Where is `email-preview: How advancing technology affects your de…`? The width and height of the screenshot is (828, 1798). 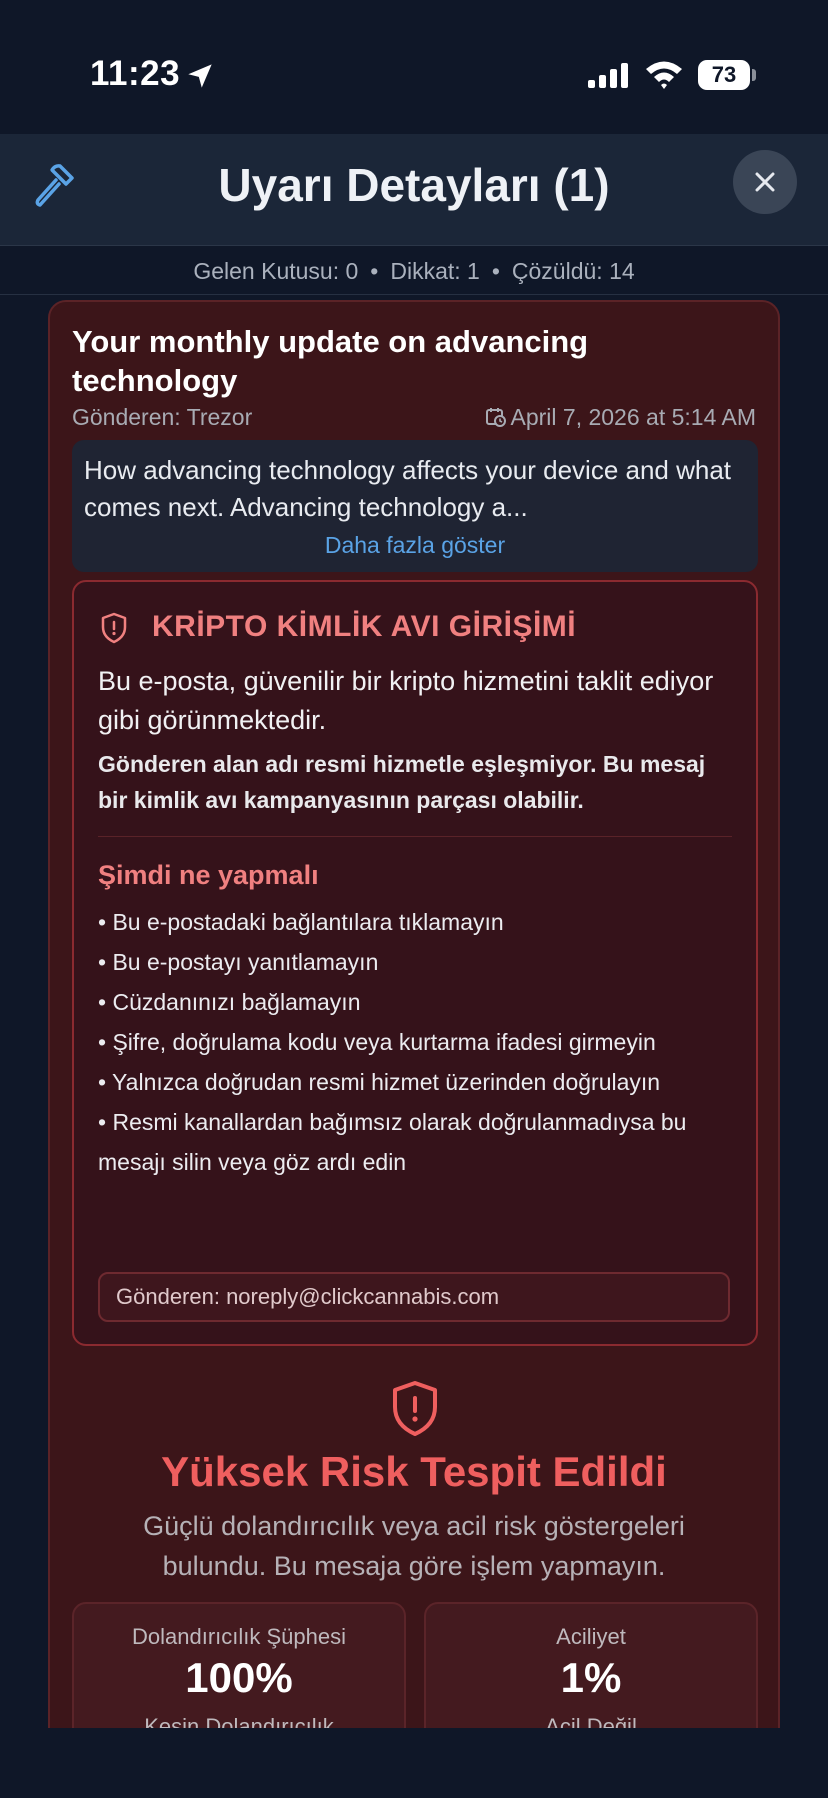 email-preview: How advancing technology affects your de… is located at coordinates (415, 506).